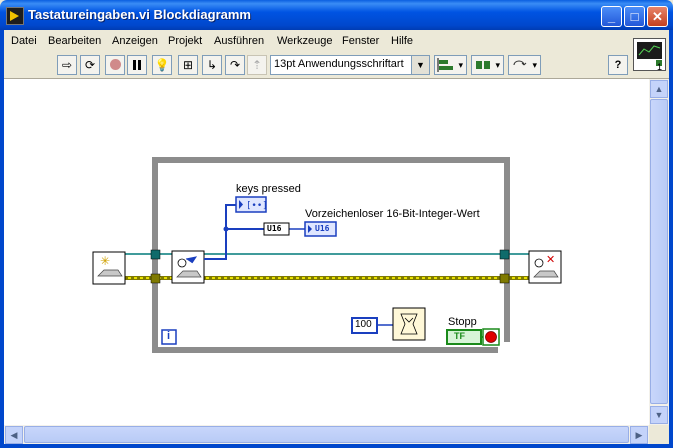  What do you see at coordinates (504, 254) in the screenshot?
I see `refnum-tunnel-right` at bounding box center [504, 254].